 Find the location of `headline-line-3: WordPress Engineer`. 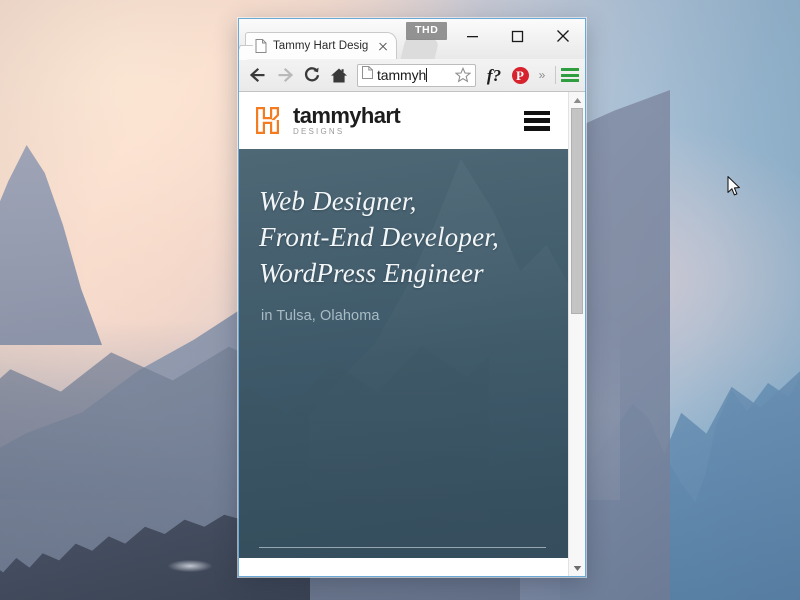

headline-line-3: WordPress Engineer is located at coordinates (371, 273).